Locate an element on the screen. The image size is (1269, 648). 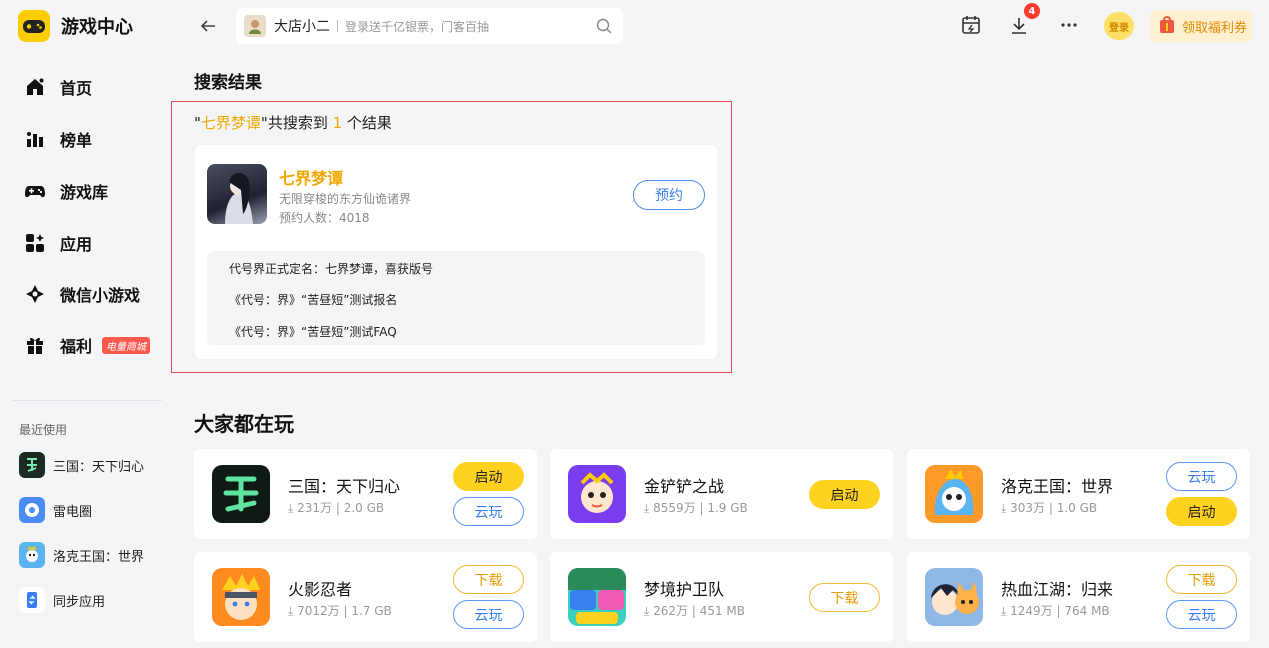
nav-item-welfare: 福利 电量商城 is located at coordinates (88, 345).